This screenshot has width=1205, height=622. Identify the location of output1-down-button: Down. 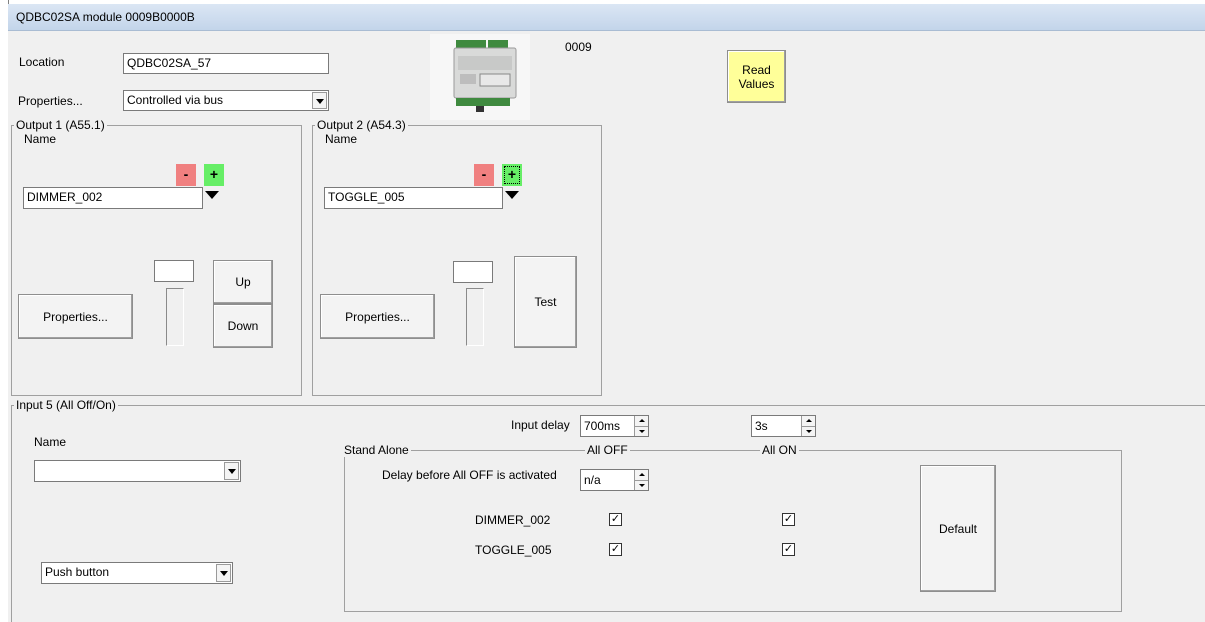
(243, 326).